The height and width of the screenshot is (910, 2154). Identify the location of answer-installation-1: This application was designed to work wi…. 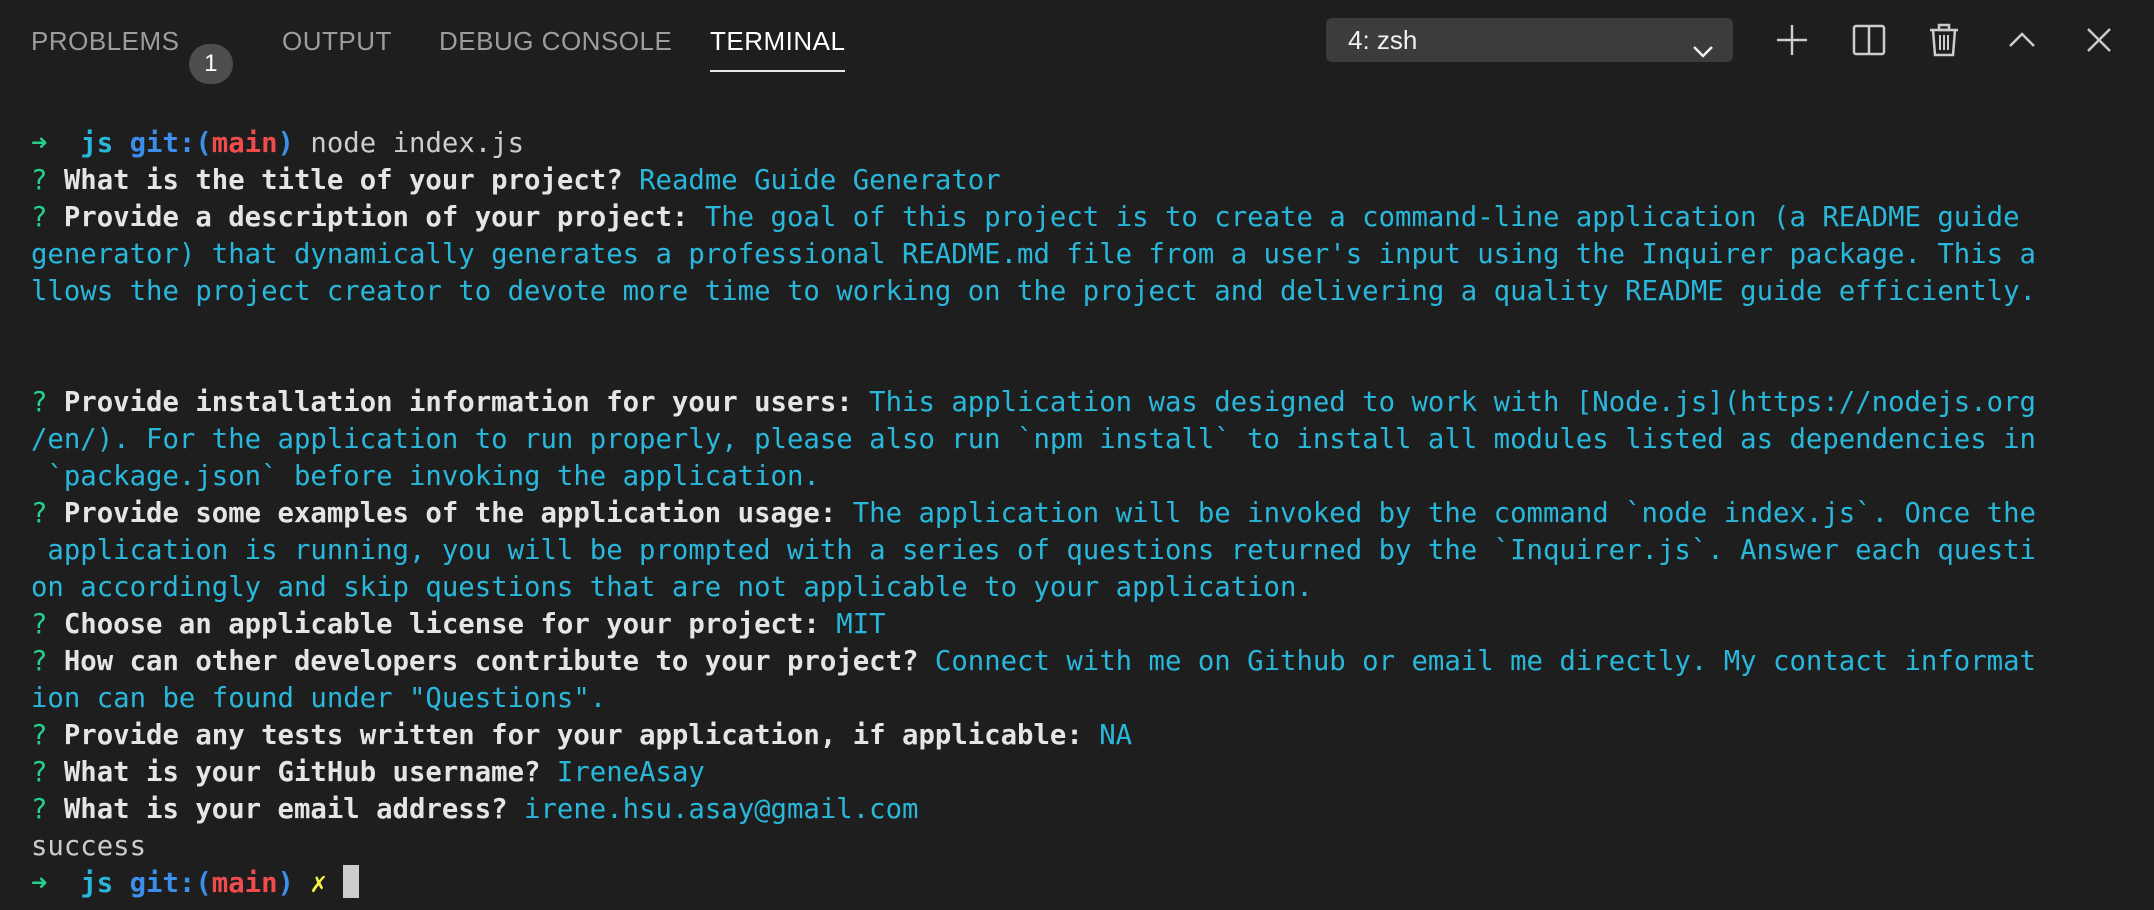
(1452, 402).